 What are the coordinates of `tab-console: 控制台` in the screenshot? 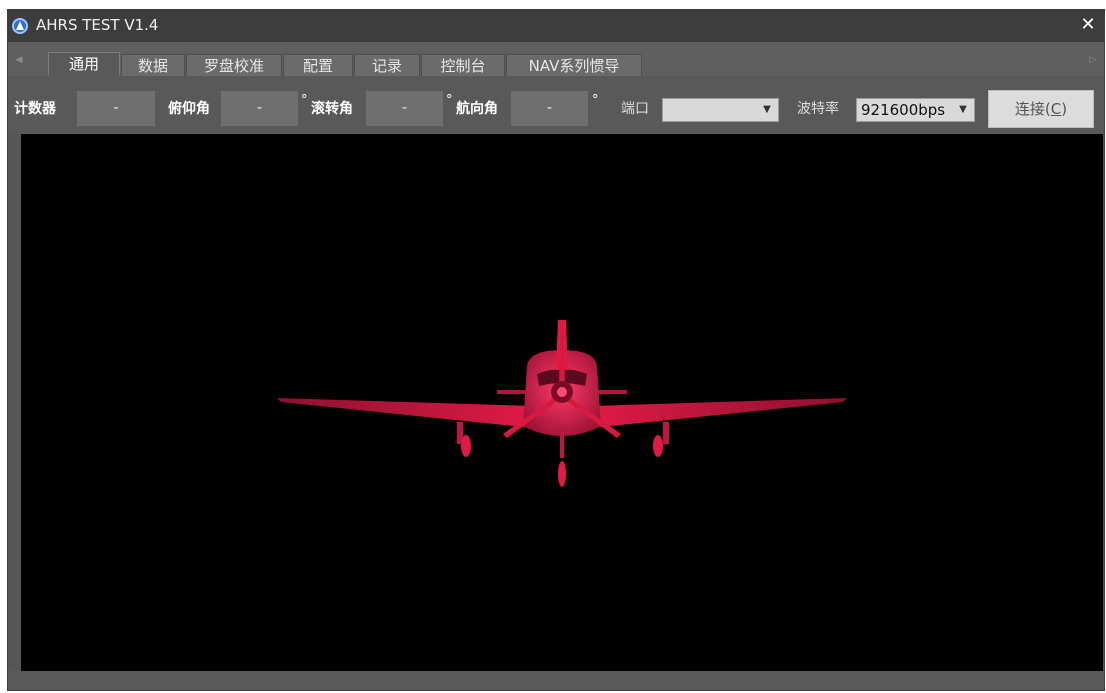 It's located at (463, 65).